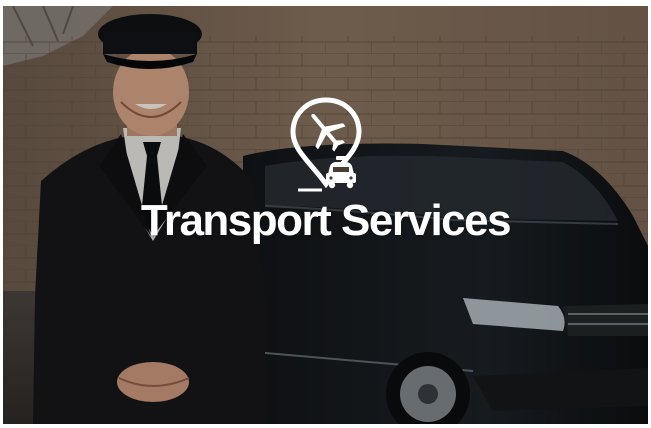 This screenshot has width=651, height=428. Describe the element at coordinates (326, 220) in the screenshot. I see `card-title: Transport Services` at that location.